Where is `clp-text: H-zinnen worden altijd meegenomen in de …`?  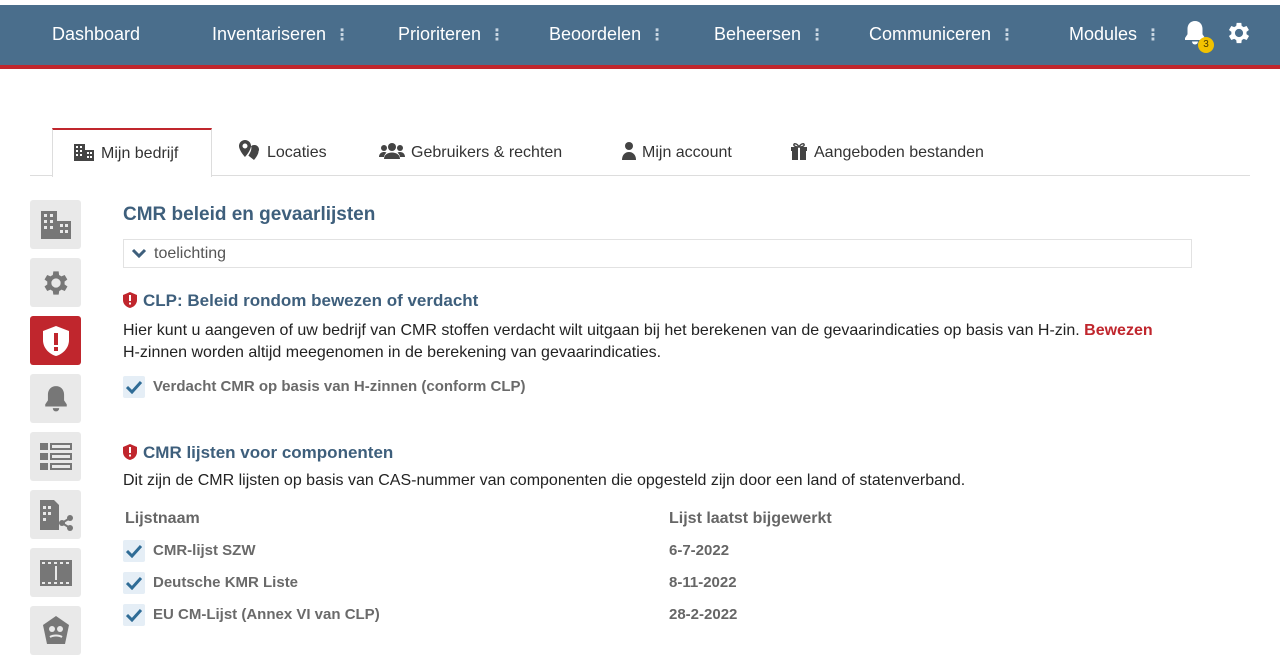 clp-text: H-zinnen worden altijd meegenomen in de … is located at coordinates (392, 352).